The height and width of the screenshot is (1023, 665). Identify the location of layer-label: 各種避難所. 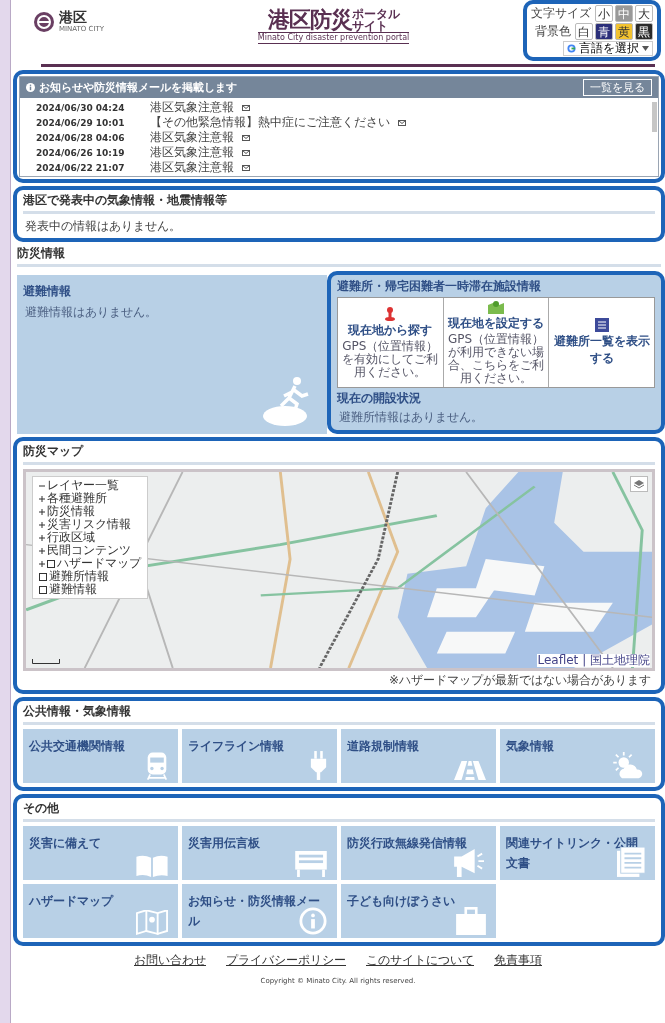
(77, 498).